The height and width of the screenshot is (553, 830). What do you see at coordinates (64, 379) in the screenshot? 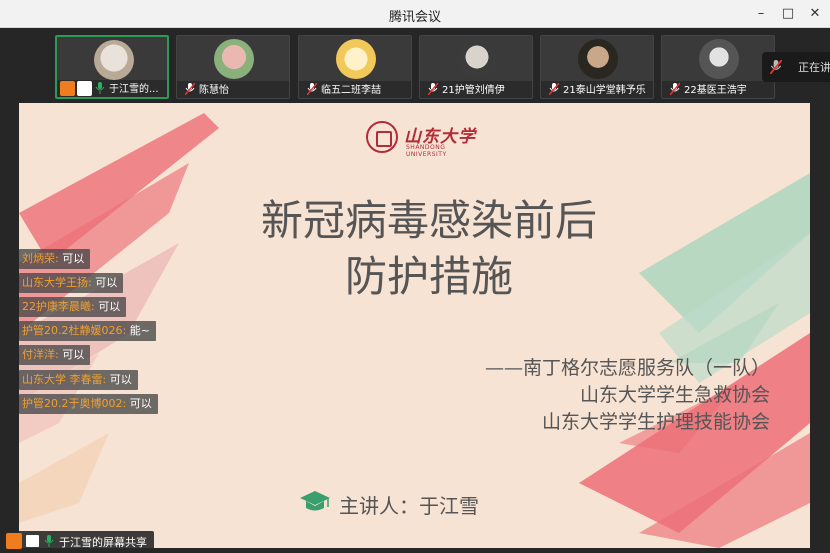
I see `chat-sender: 山东大学 李春雷:` at bounding box center [64, 379].